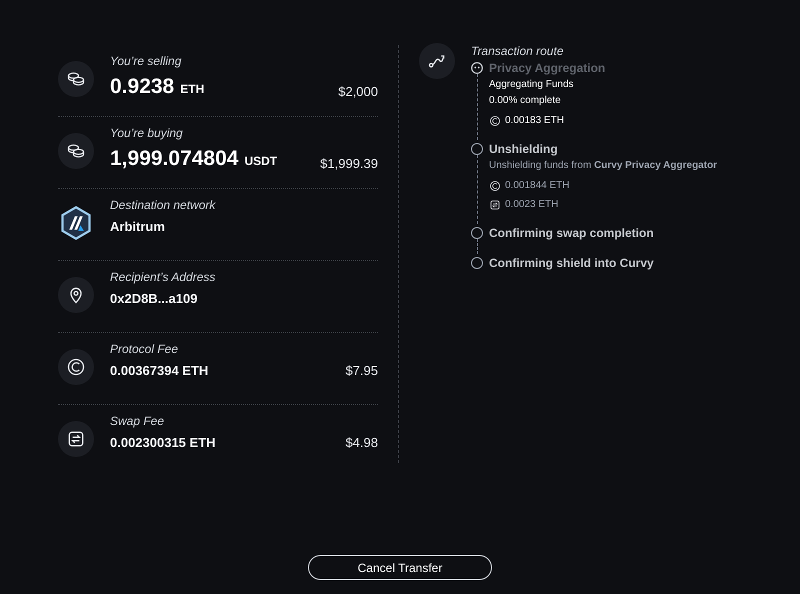 The image size is (800, 594). I want to click on step-title: Unshielding, so click(524, 149).